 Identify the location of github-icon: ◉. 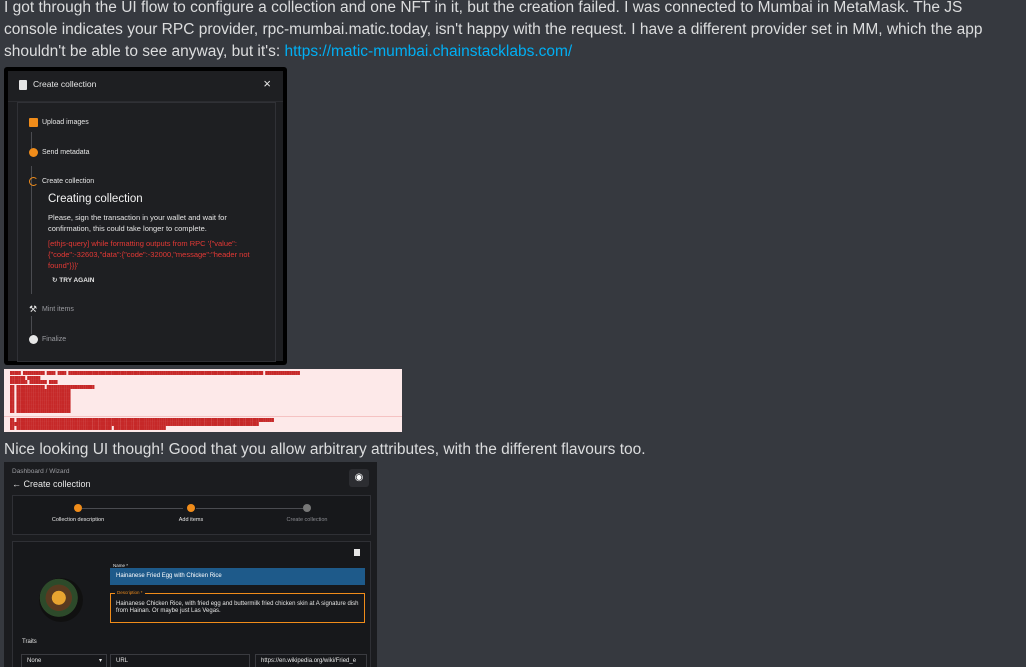
(359, 478).